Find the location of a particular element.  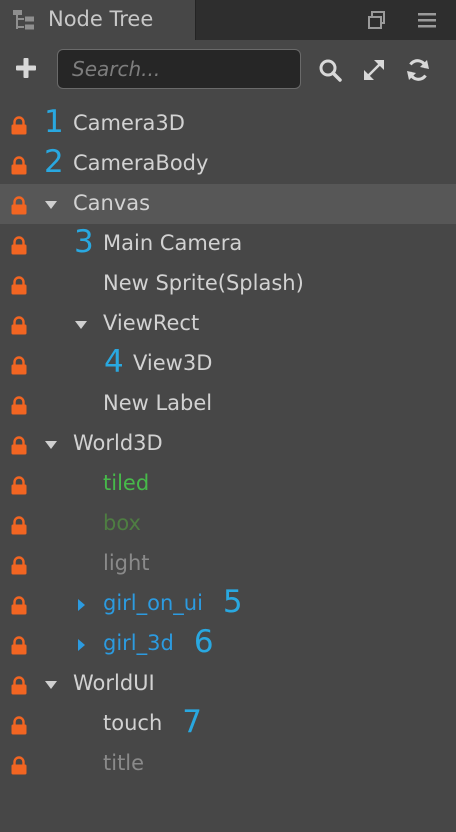

panel-title: Node Tree is located at coordinates (101, 19).